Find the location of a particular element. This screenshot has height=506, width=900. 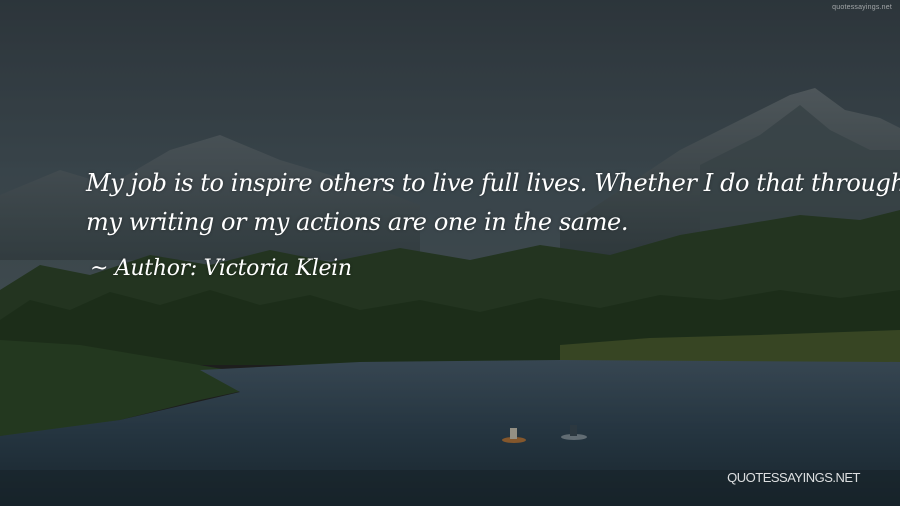

site-watermark: QUOTESSAYINGS.NET is located at coordinates (793, 477).